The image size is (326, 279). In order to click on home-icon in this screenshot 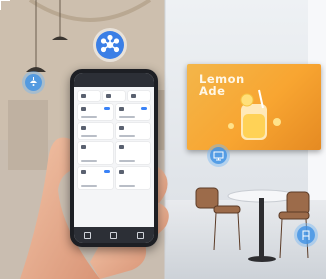, I will do `click(87, 235)`.